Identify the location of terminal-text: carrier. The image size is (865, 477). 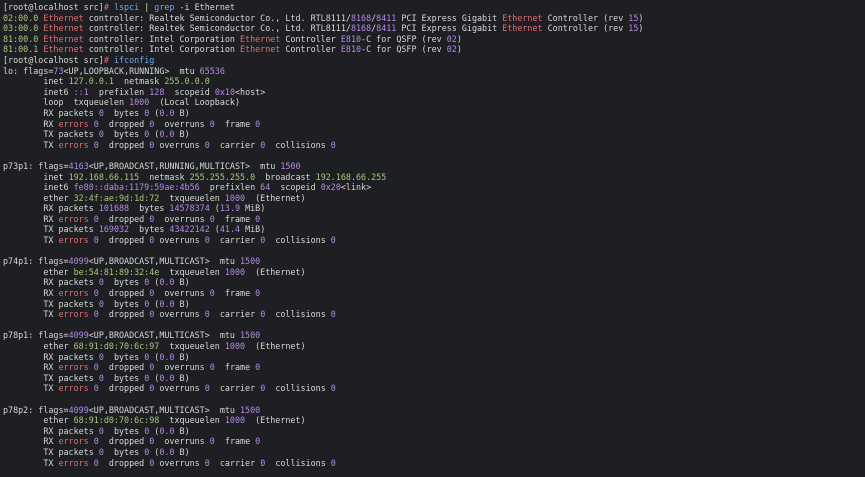
(235, 144).